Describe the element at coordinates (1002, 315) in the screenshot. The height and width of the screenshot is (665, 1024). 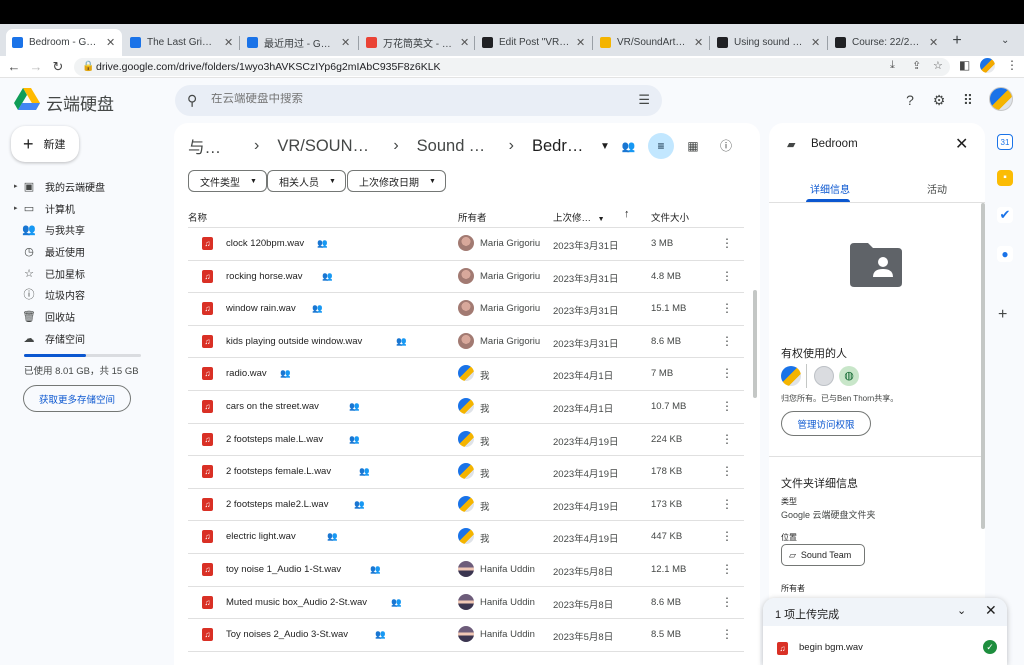
I see `add-app-icon: +` at that location.